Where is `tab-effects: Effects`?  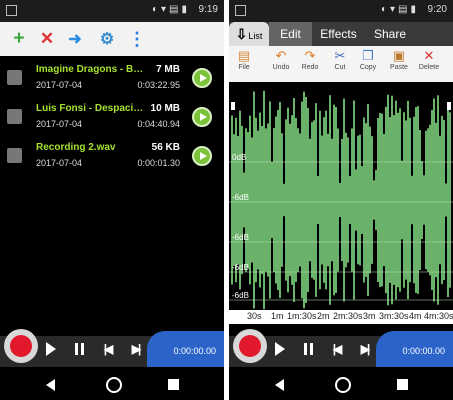 tab-effects: Effects is located at coordinates (338, 34).